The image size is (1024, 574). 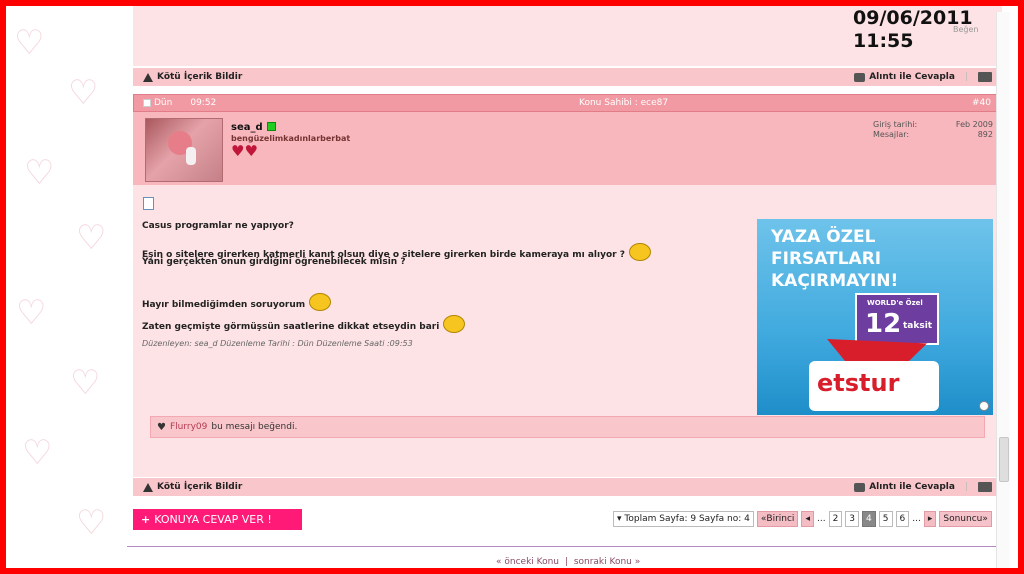 I want to click on ad-taksit-label: taksit, so click(x=918, y=326).